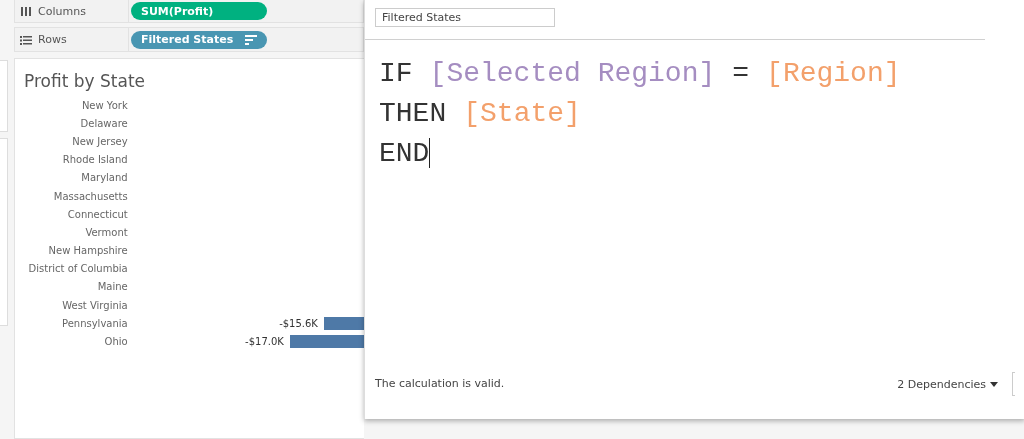  Describe the element at coordinates (112, 287) in the screenshot. I see `state-label: Maine` at that location.